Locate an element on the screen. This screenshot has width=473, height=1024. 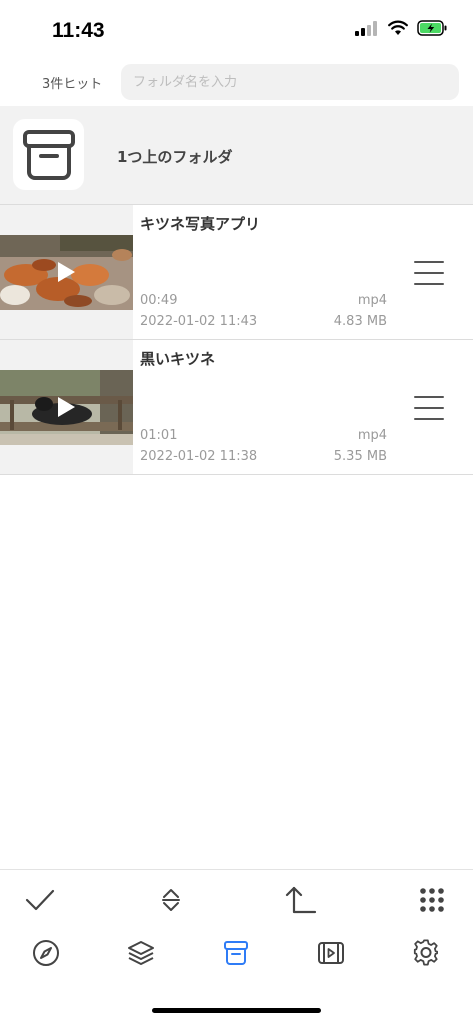
signal-icon is located at coordinates (367, 30).